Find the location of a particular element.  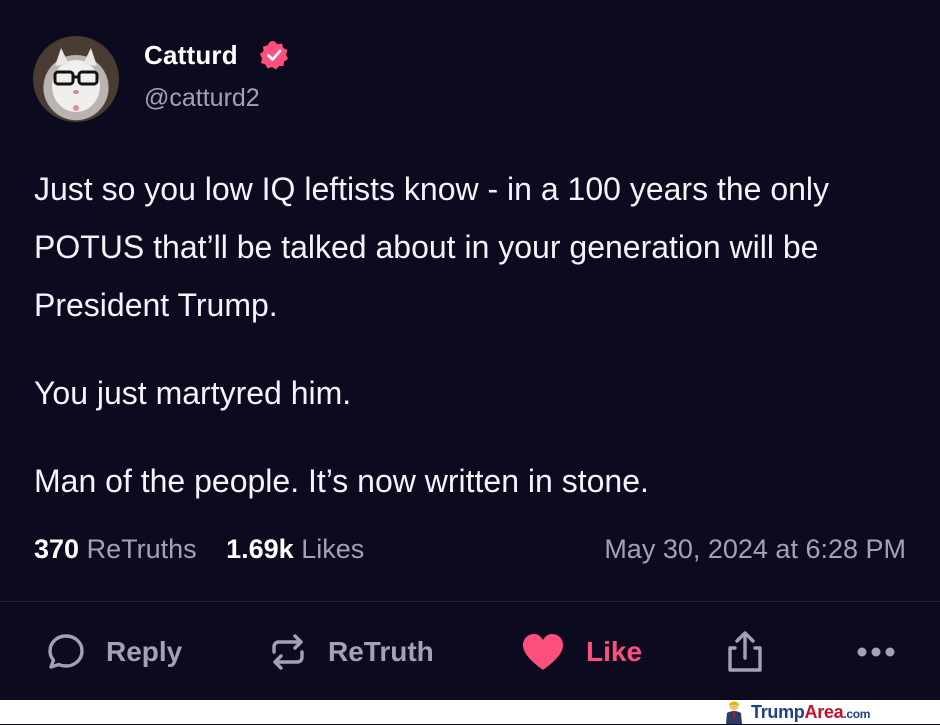

retruth-icon is located at coordinates (288, 652).